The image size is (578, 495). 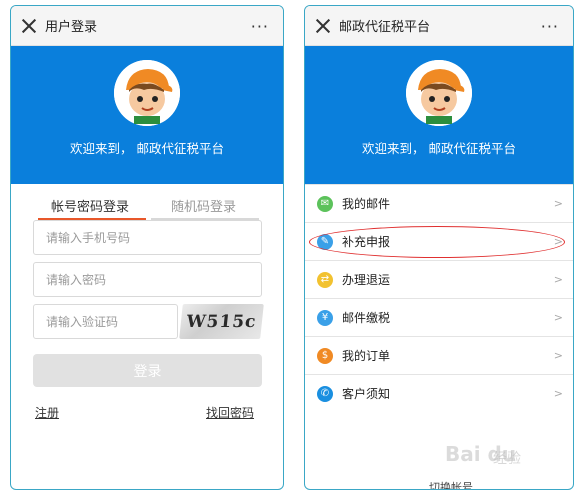 I want to click on phone-field, so click(x=147, y=237).